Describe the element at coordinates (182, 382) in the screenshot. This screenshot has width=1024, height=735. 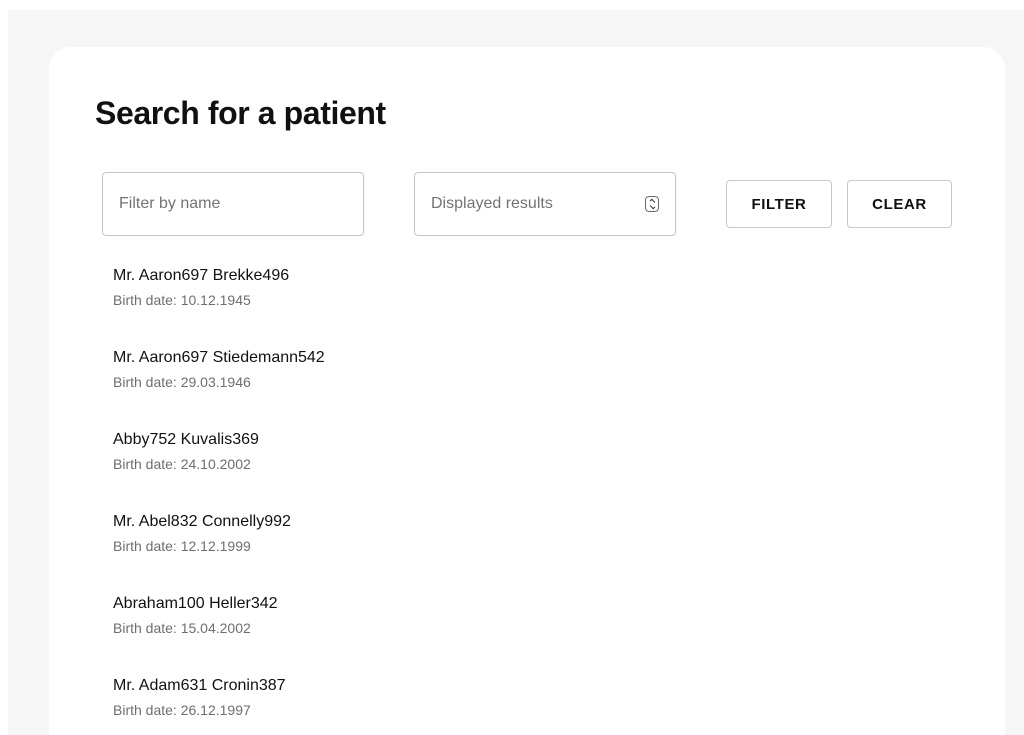
I see `patient-birth-date: Birth date: 29.03.1946` at that location.